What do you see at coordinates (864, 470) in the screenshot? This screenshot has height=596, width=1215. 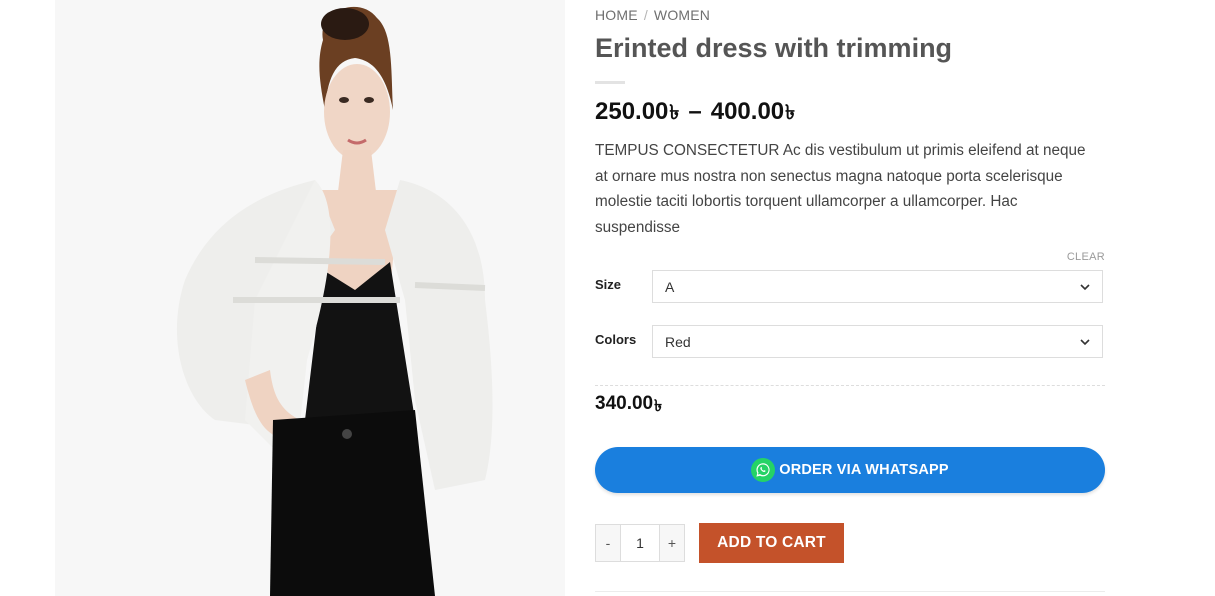 I see `whatsapp-button-label: ORDER VIA WHATSAPP` at bounding box center [864, 470].